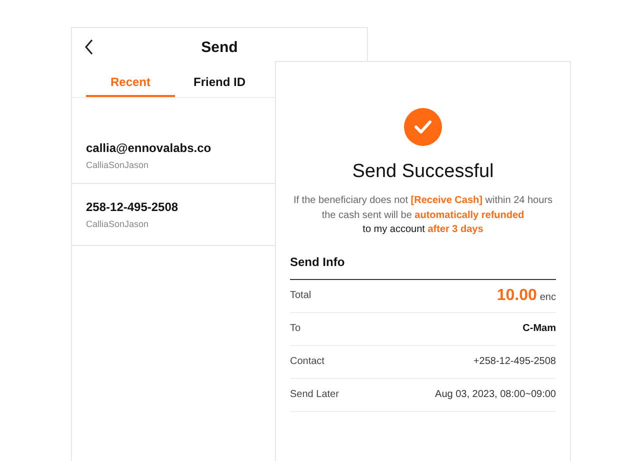 The width and height of the screenshot is (640, 461). Describe the element at coordinates (219, 82) in the screenshot. I see `tab: Friend ID` at that location.